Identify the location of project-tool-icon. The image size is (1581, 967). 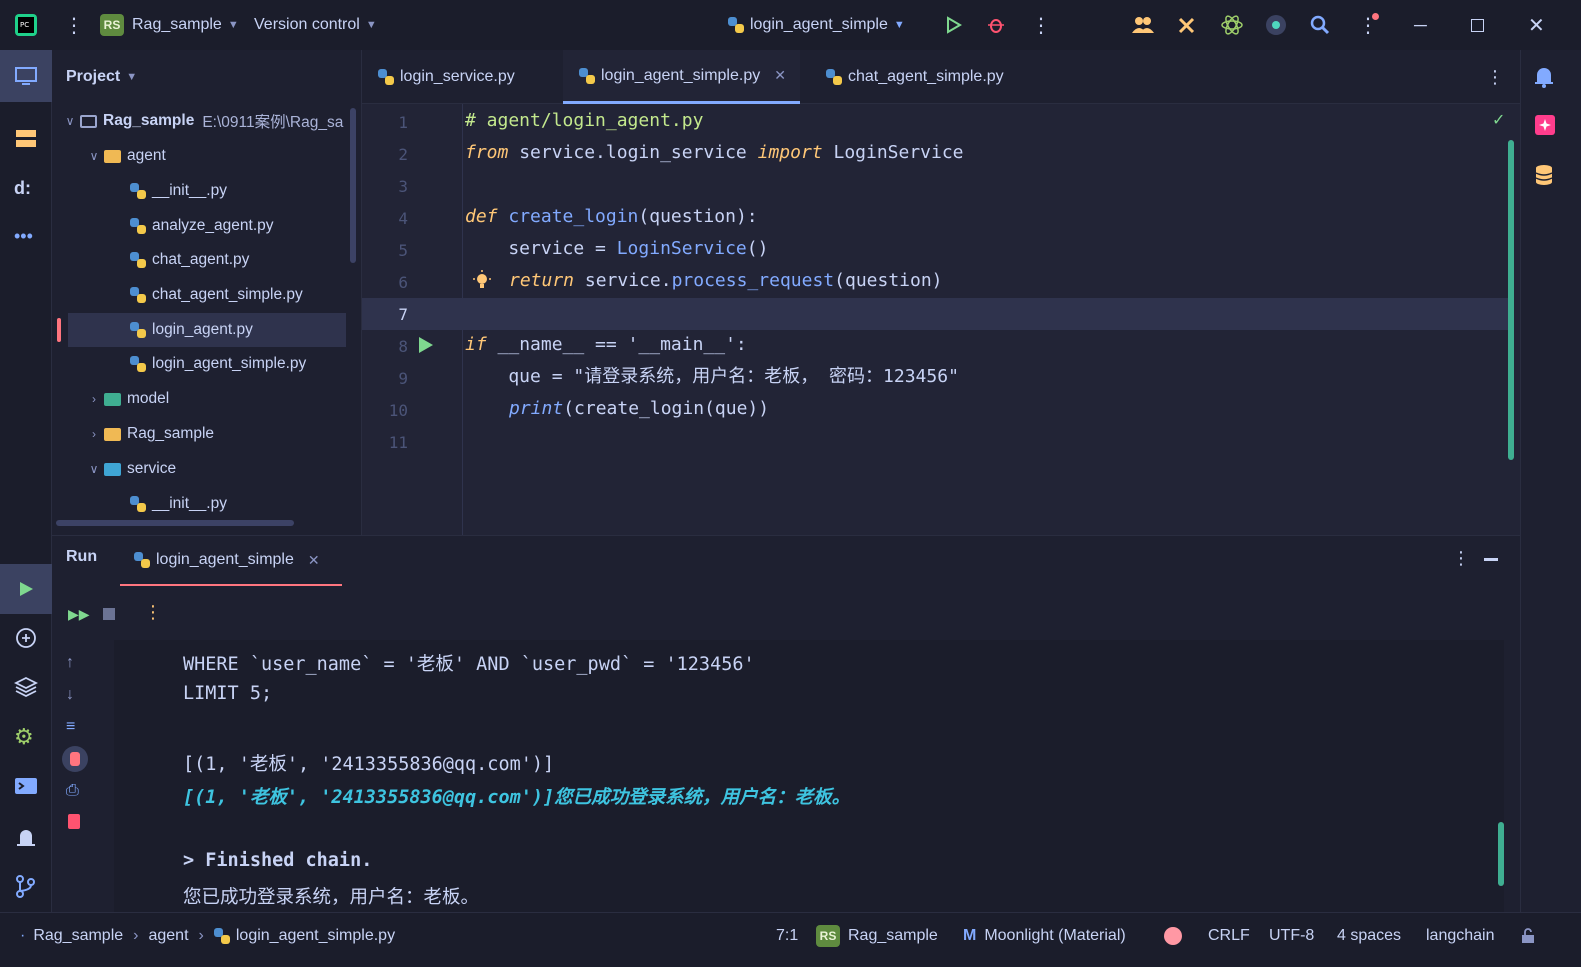
(26, 76).